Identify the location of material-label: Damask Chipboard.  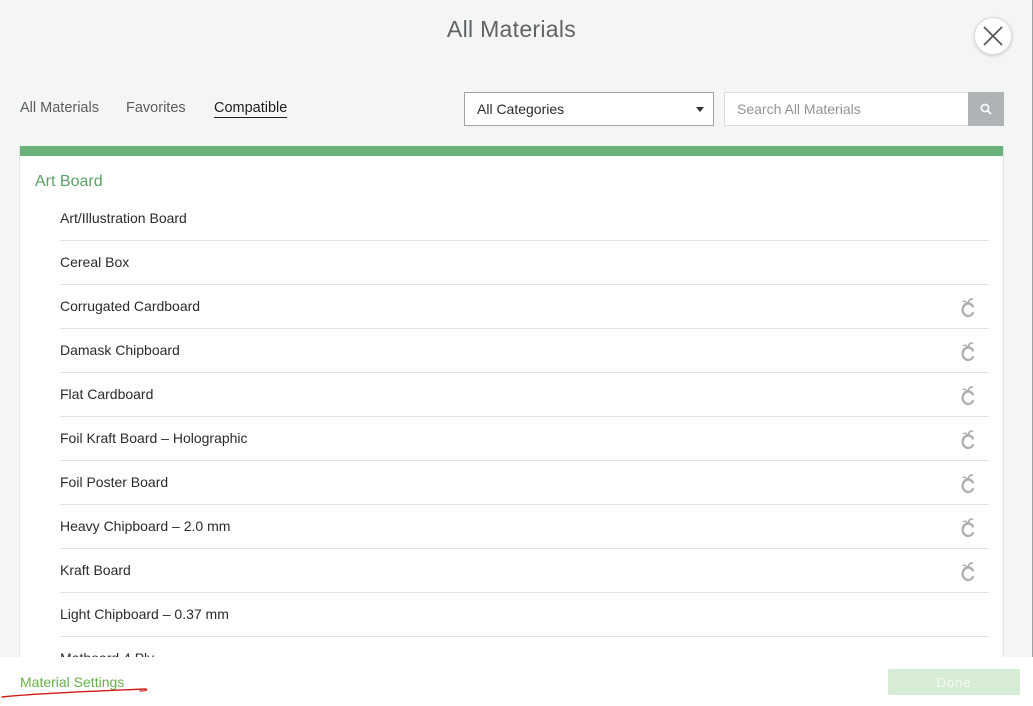
(120, 350).